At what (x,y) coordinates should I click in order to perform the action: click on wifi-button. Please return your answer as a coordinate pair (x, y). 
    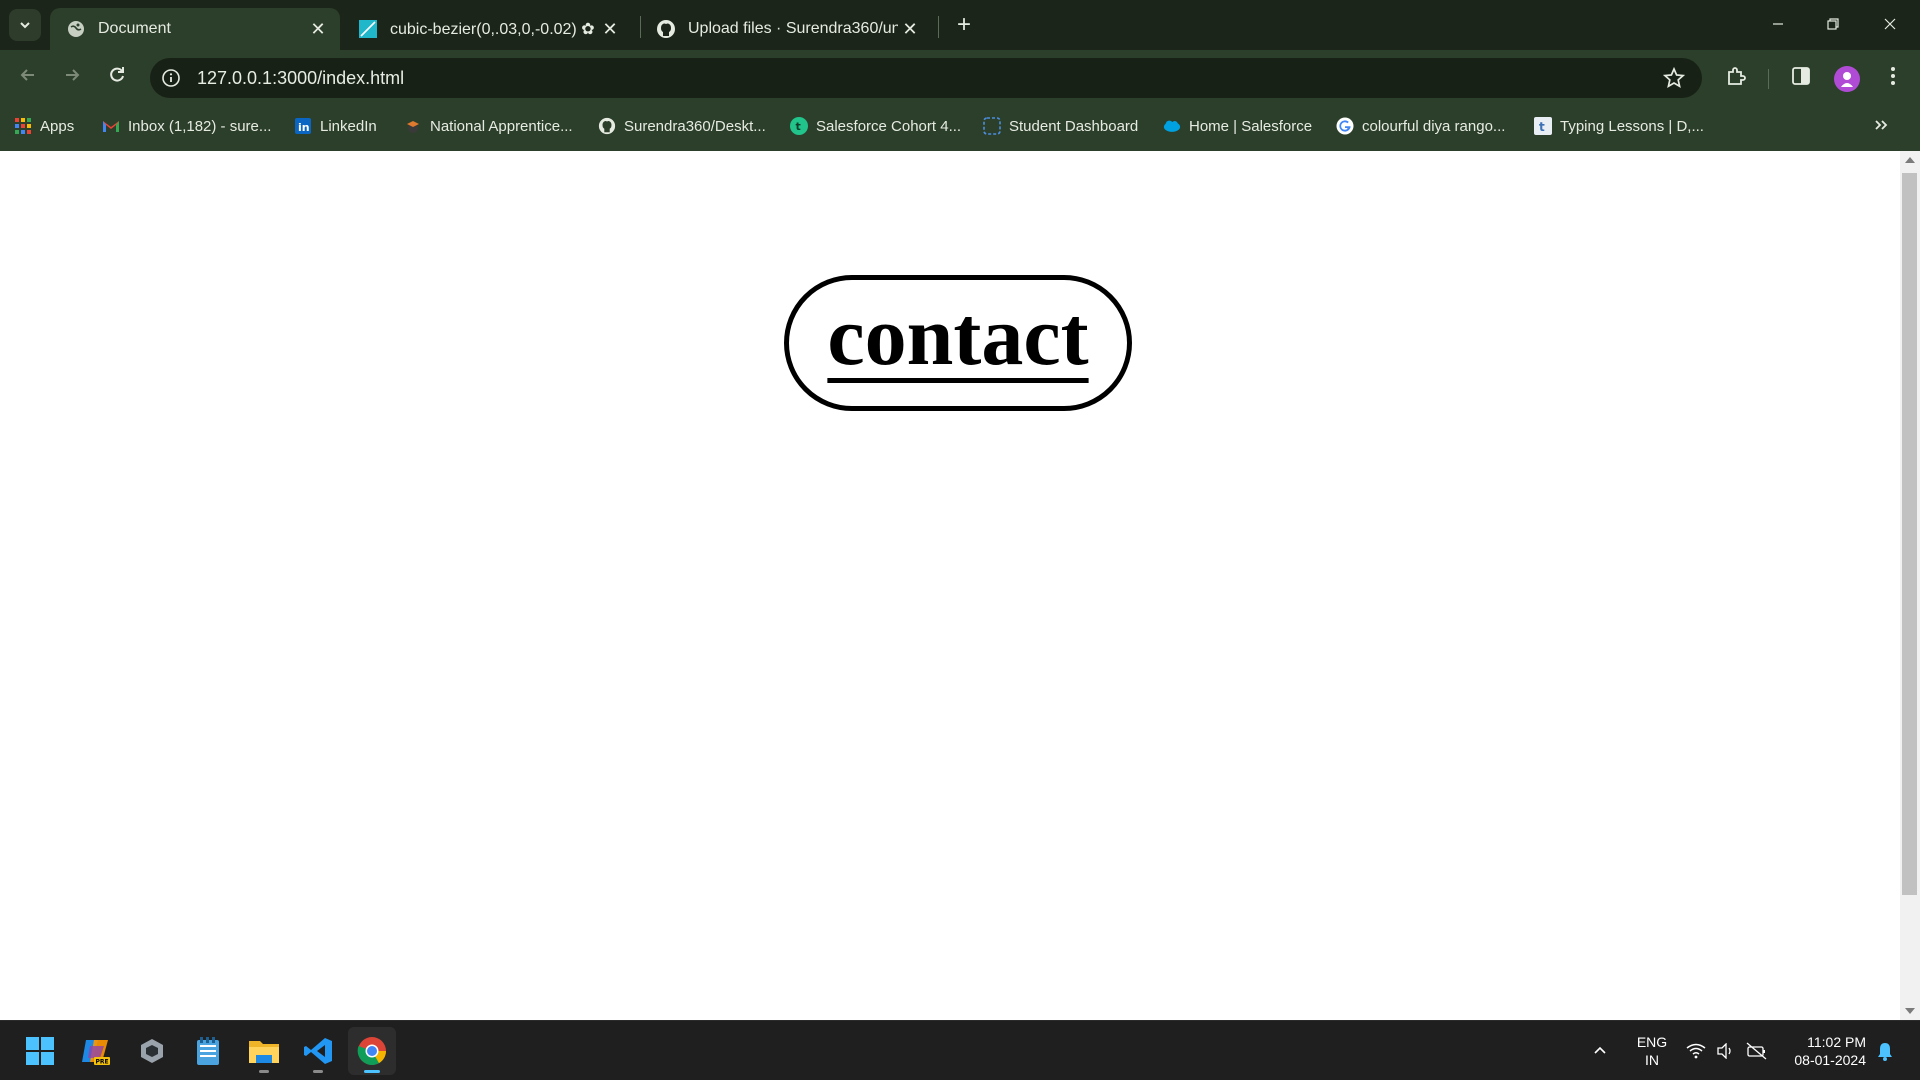
    Looking at the image, I should click on (1696, 1050).